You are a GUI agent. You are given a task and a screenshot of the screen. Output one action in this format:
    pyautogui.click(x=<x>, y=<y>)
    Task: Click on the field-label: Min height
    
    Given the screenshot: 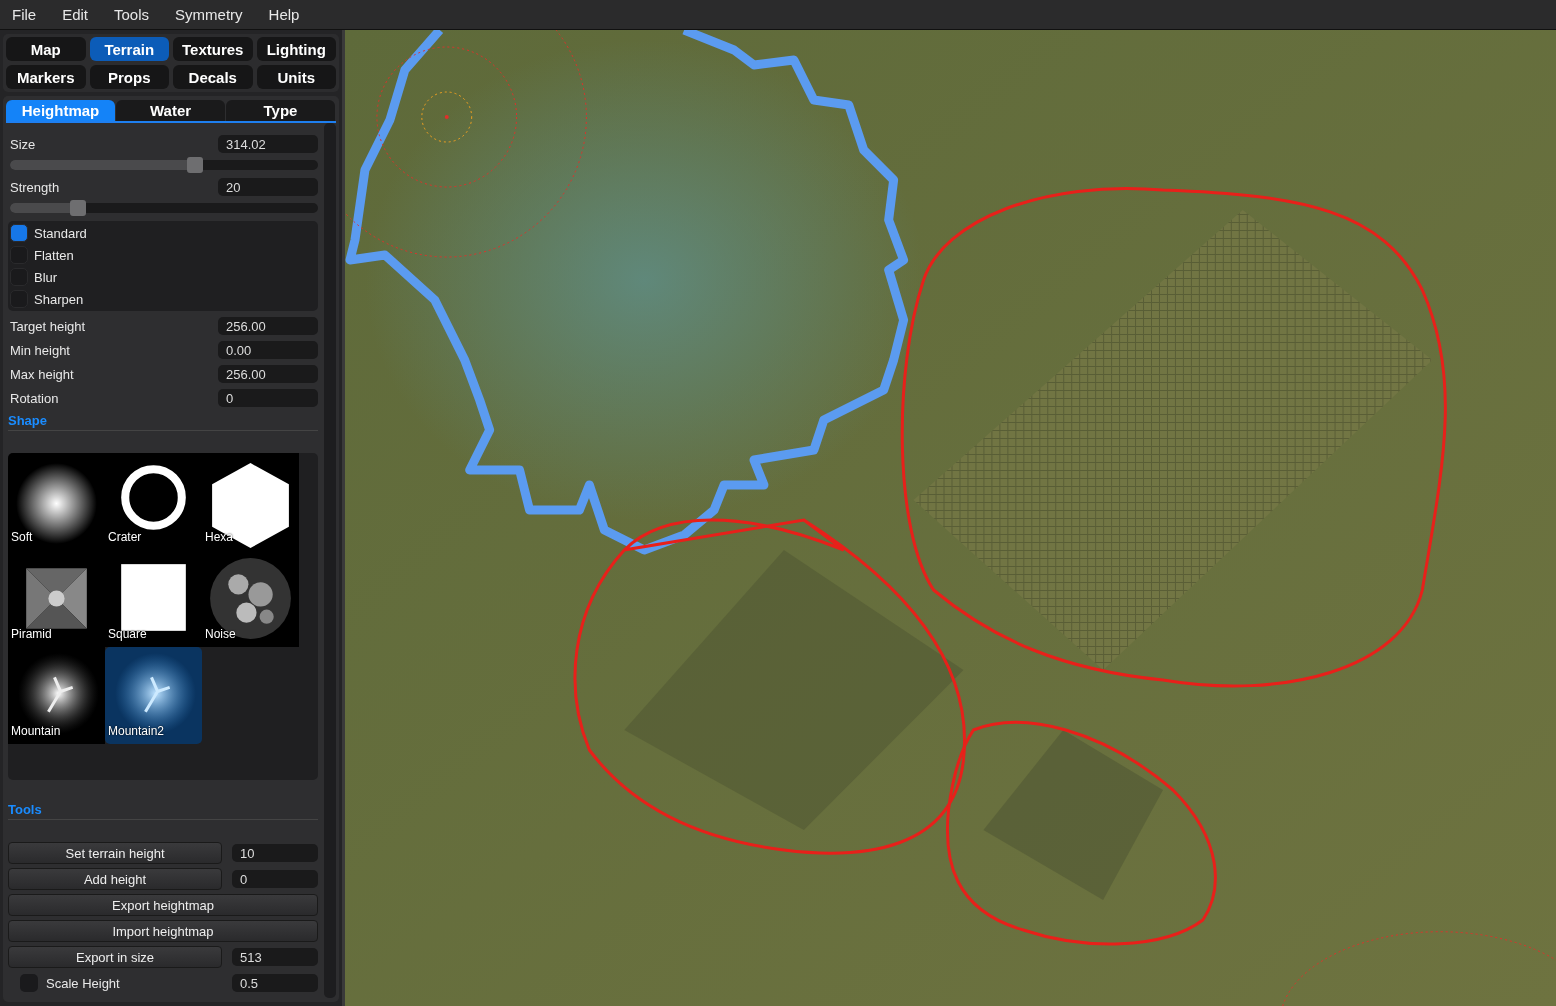 What is the action you would take?
    pyautogui.click(x=39, y=350)
    